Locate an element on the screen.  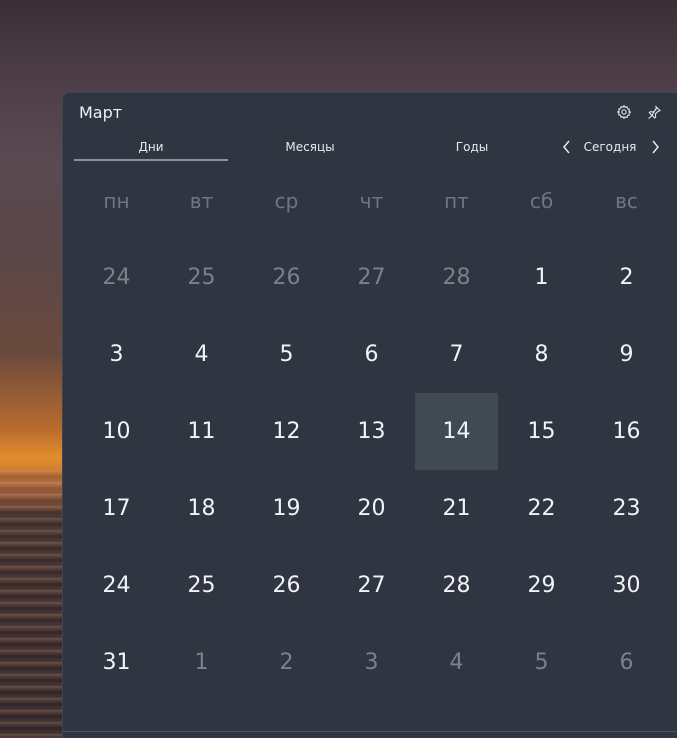
day-cell: 29 is located at coordinates (541, 585).